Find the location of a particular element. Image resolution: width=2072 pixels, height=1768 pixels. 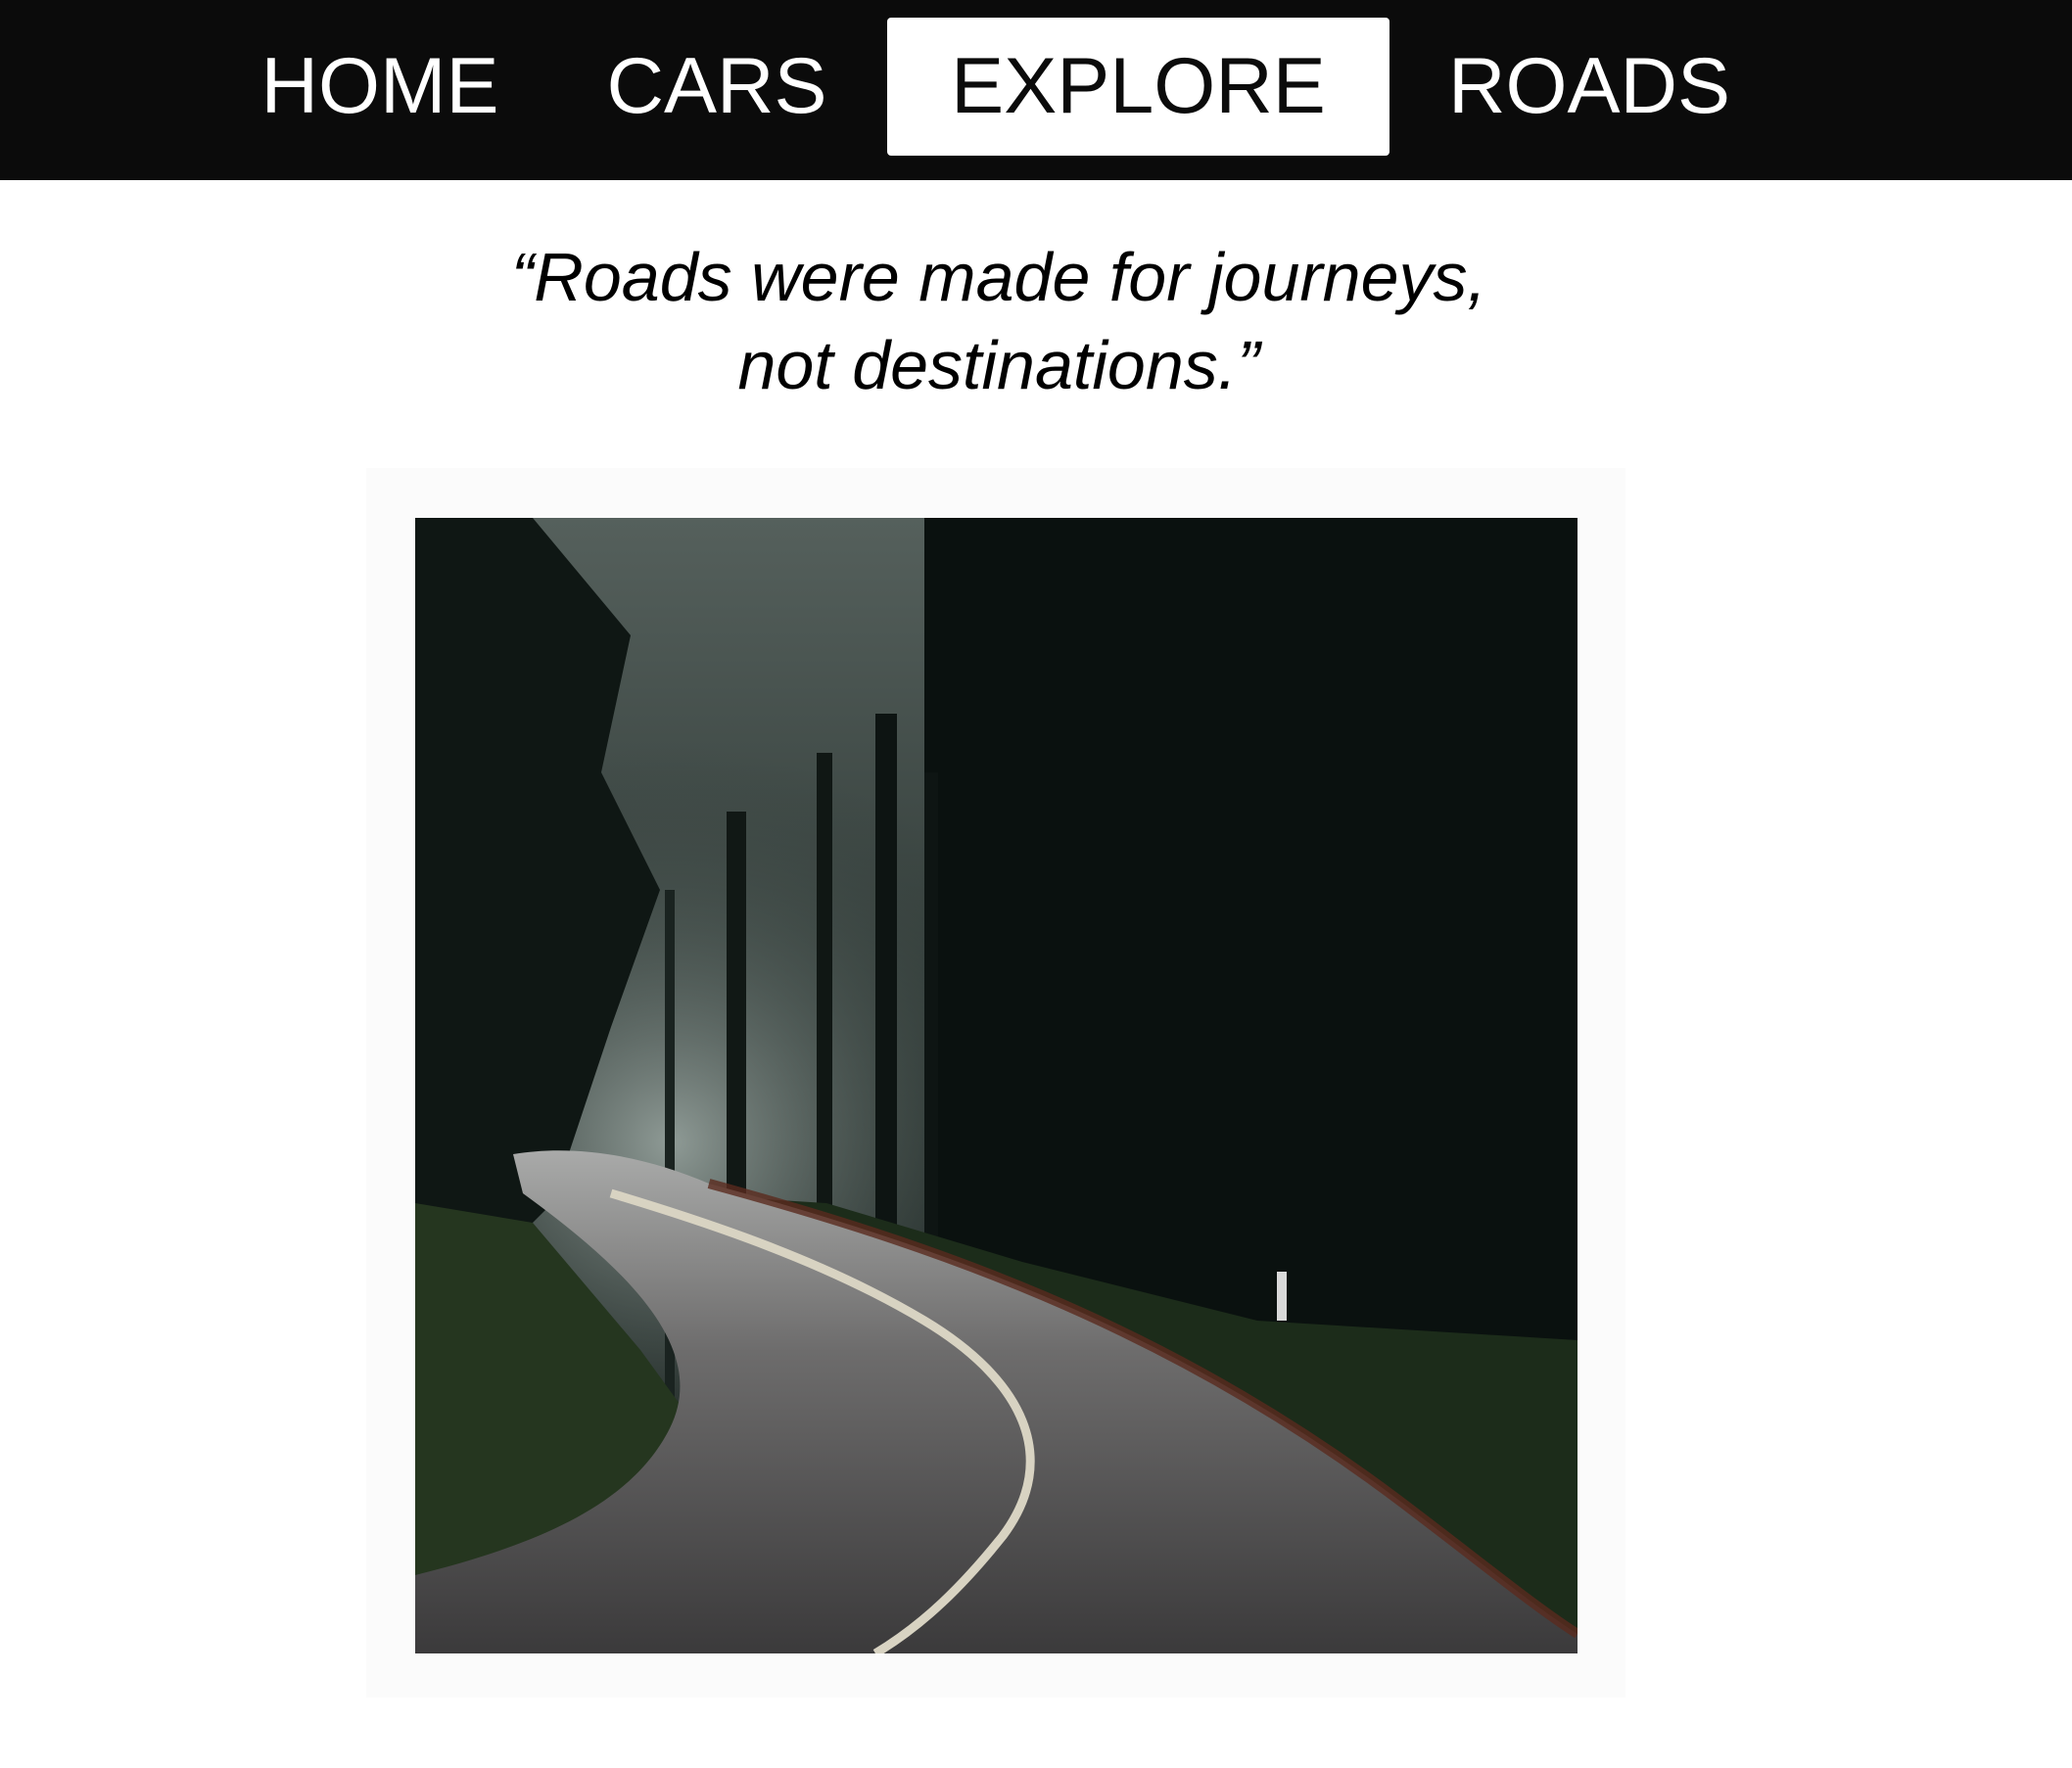

quote-line-1: “Roads were made for journeys, is located at coordinates (999, 277).